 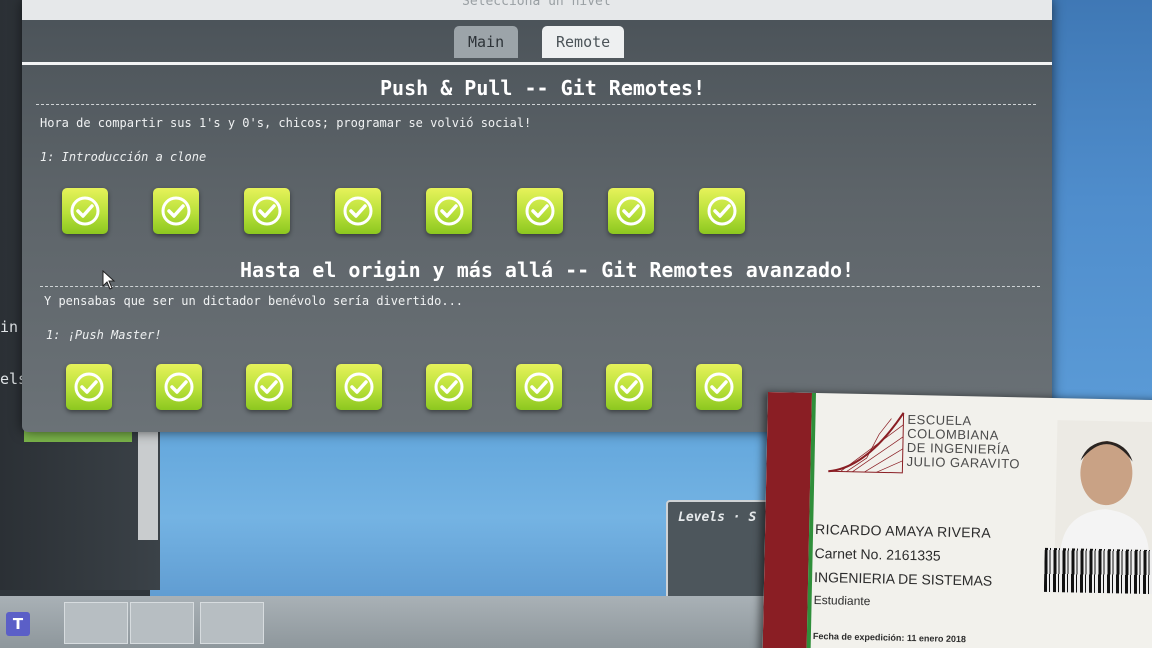 I want to click on background-scrollbar, so click(x=148, y=485).